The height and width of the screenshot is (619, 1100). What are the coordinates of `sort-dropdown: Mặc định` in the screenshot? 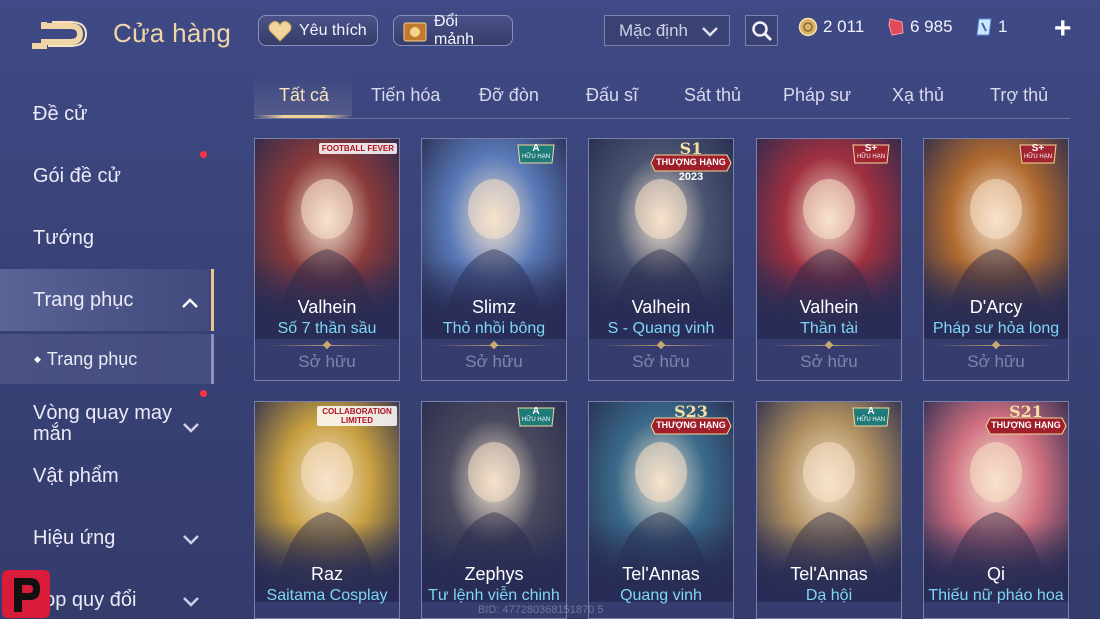 It's located at (667, 30).